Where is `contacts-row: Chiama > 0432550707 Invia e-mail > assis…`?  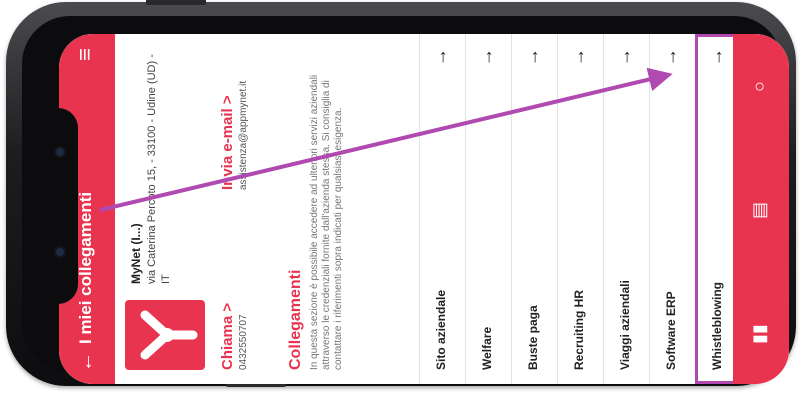 contacts-row: Chiama > 0432550707 Invia e-mail > assis… is located at coordinates (249, 207).